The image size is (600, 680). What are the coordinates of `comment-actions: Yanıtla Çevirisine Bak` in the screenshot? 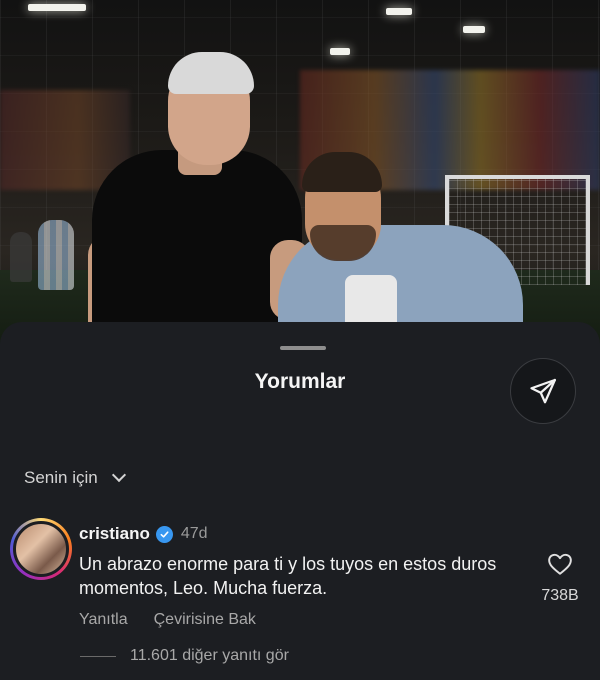 It's located at (167, 620).